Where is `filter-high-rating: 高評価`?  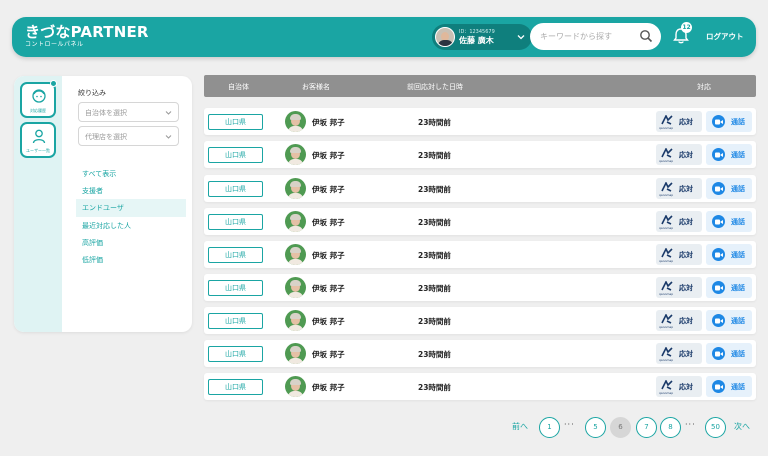 filter-high-rating: 高評価 is located at coordinates (131, 242).